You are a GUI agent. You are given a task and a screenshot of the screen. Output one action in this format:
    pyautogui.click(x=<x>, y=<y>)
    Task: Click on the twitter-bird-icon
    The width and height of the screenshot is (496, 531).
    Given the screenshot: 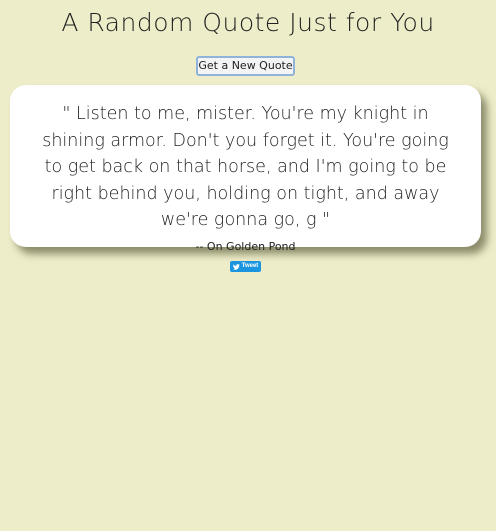 What is the action you would take?
    pyautogui.click(x=236, y=266)
    